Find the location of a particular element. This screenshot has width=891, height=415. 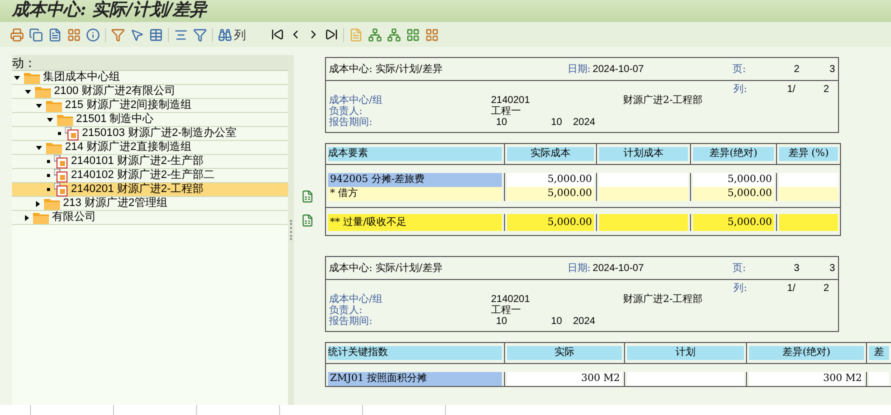

tree-node: 21501 制造中心 is located at coordinates (150, 120).